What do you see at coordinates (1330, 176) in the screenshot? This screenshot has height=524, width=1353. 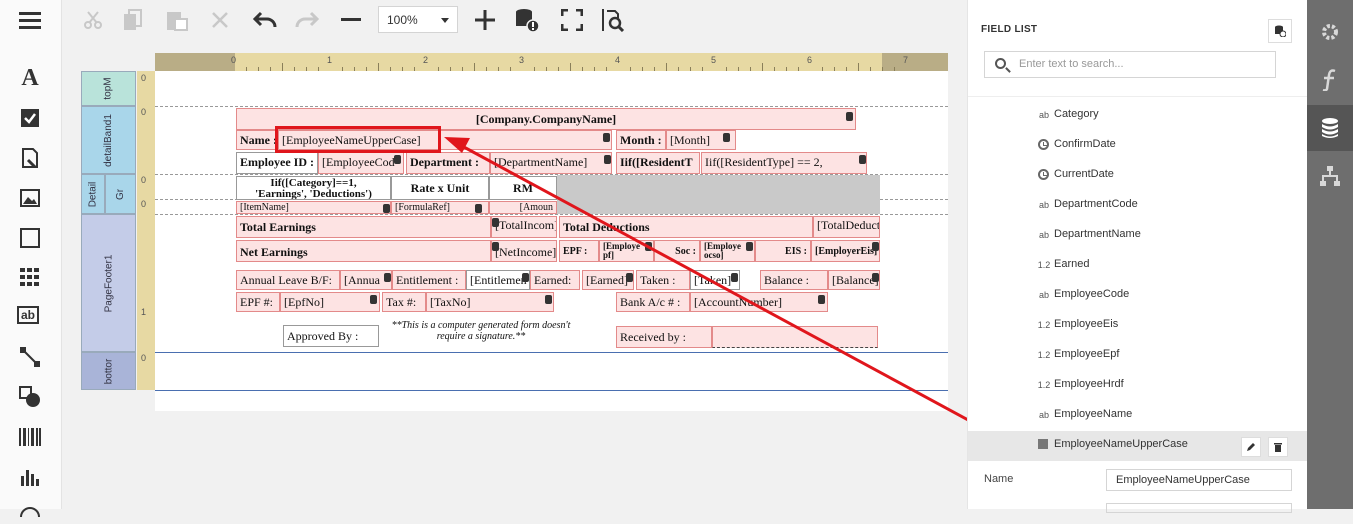 I see `report-explorer-tab` at bounding box center [1330, 176].